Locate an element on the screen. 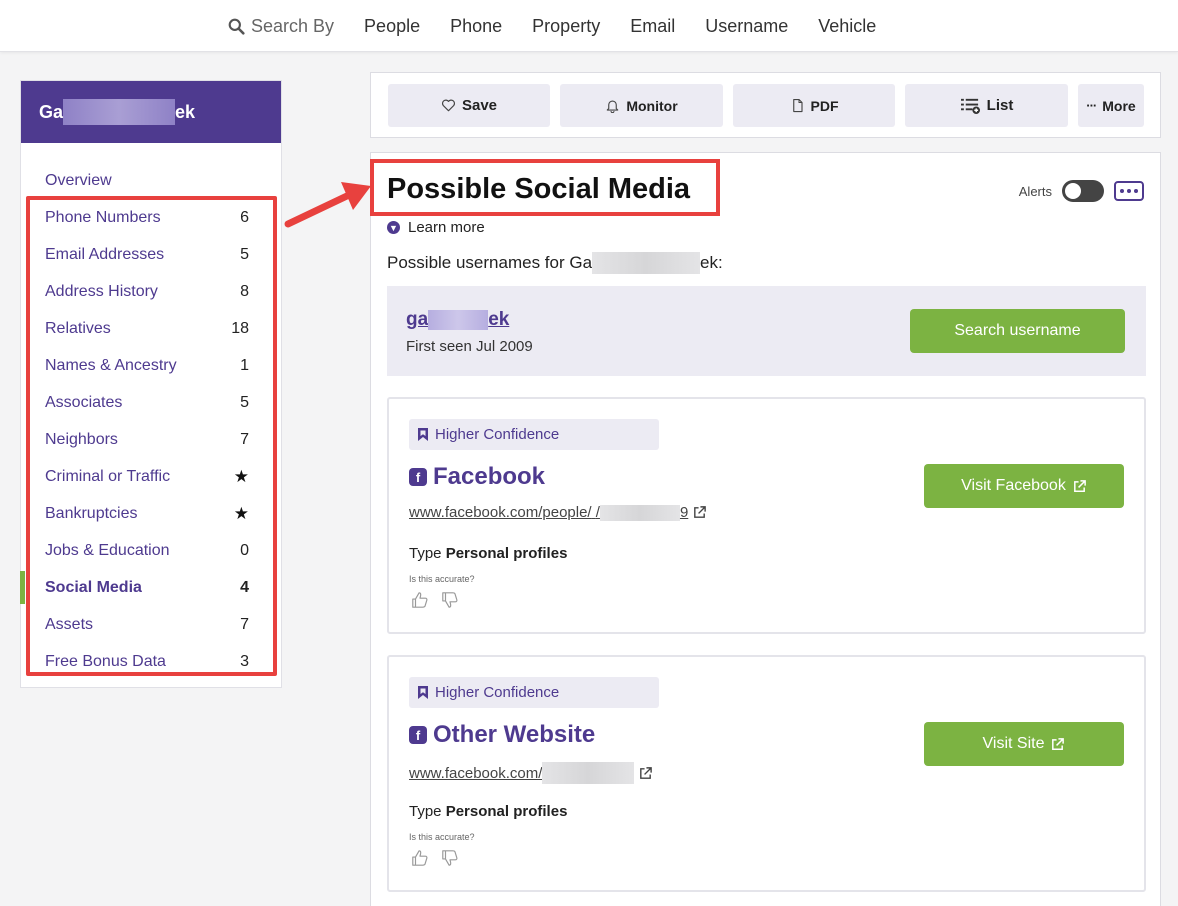 The width and height of the screenshot is (1178, 906). sidebar-item-social-media: Social Media 4 is located at coordinates (150, 587).